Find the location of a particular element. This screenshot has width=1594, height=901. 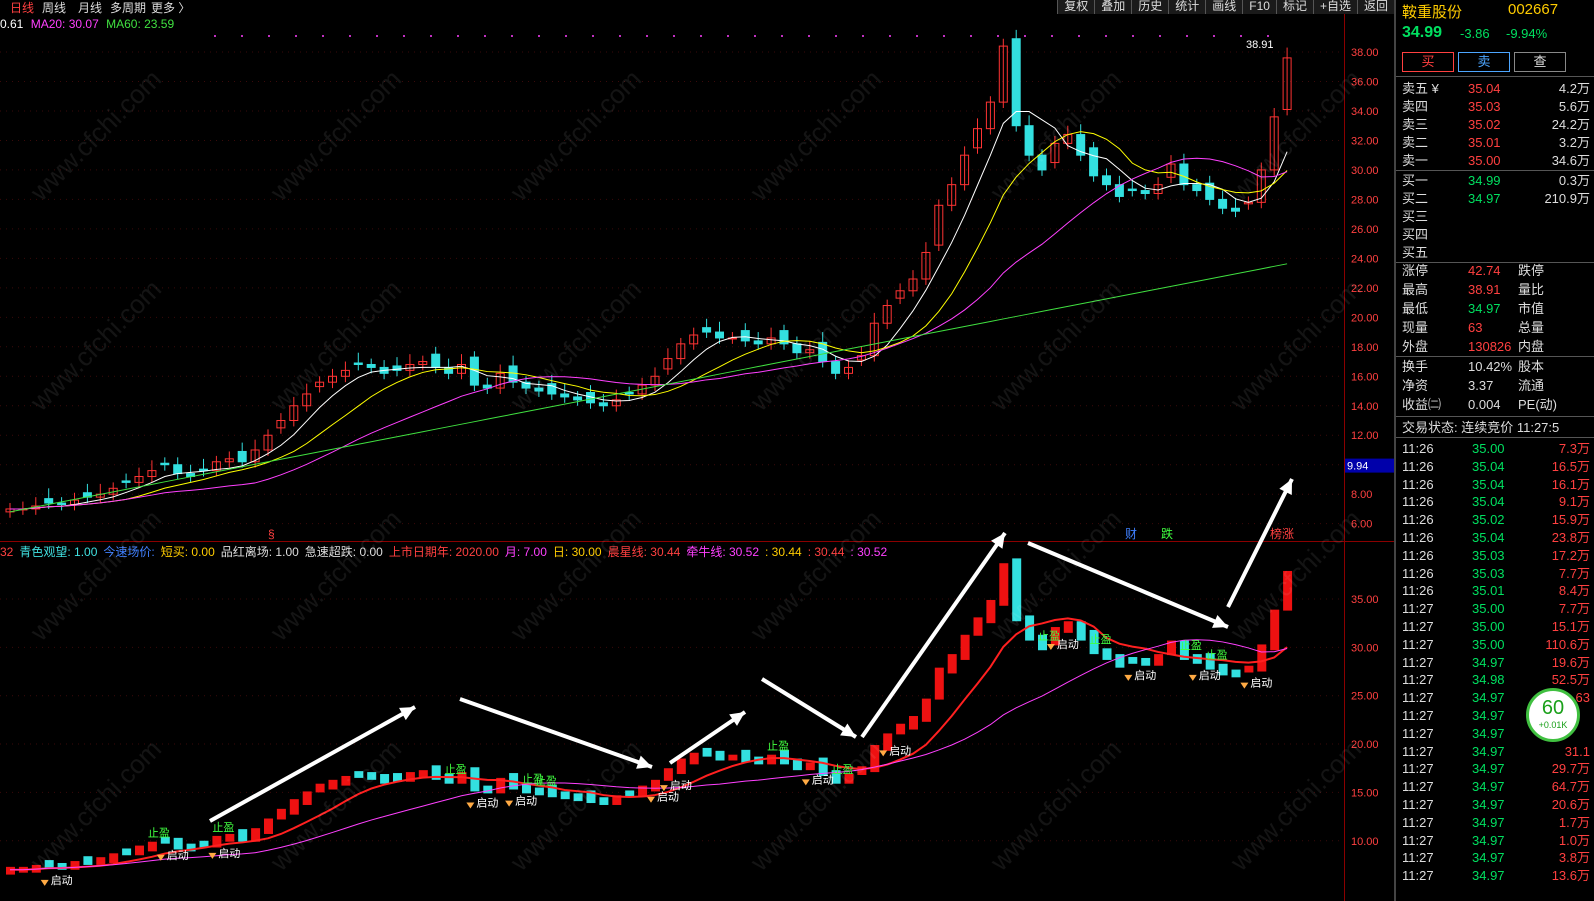

speed-sub: +0.01K is located at coordinates (1553, 725).